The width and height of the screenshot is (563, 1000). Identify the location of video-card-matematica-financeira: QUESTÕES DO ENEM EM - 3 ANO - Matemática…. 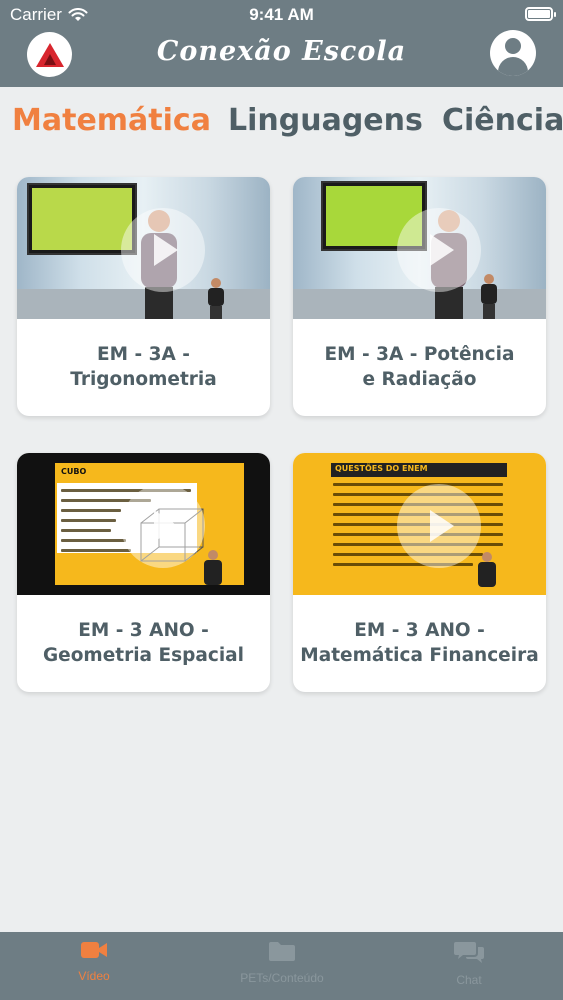
(419, 572).